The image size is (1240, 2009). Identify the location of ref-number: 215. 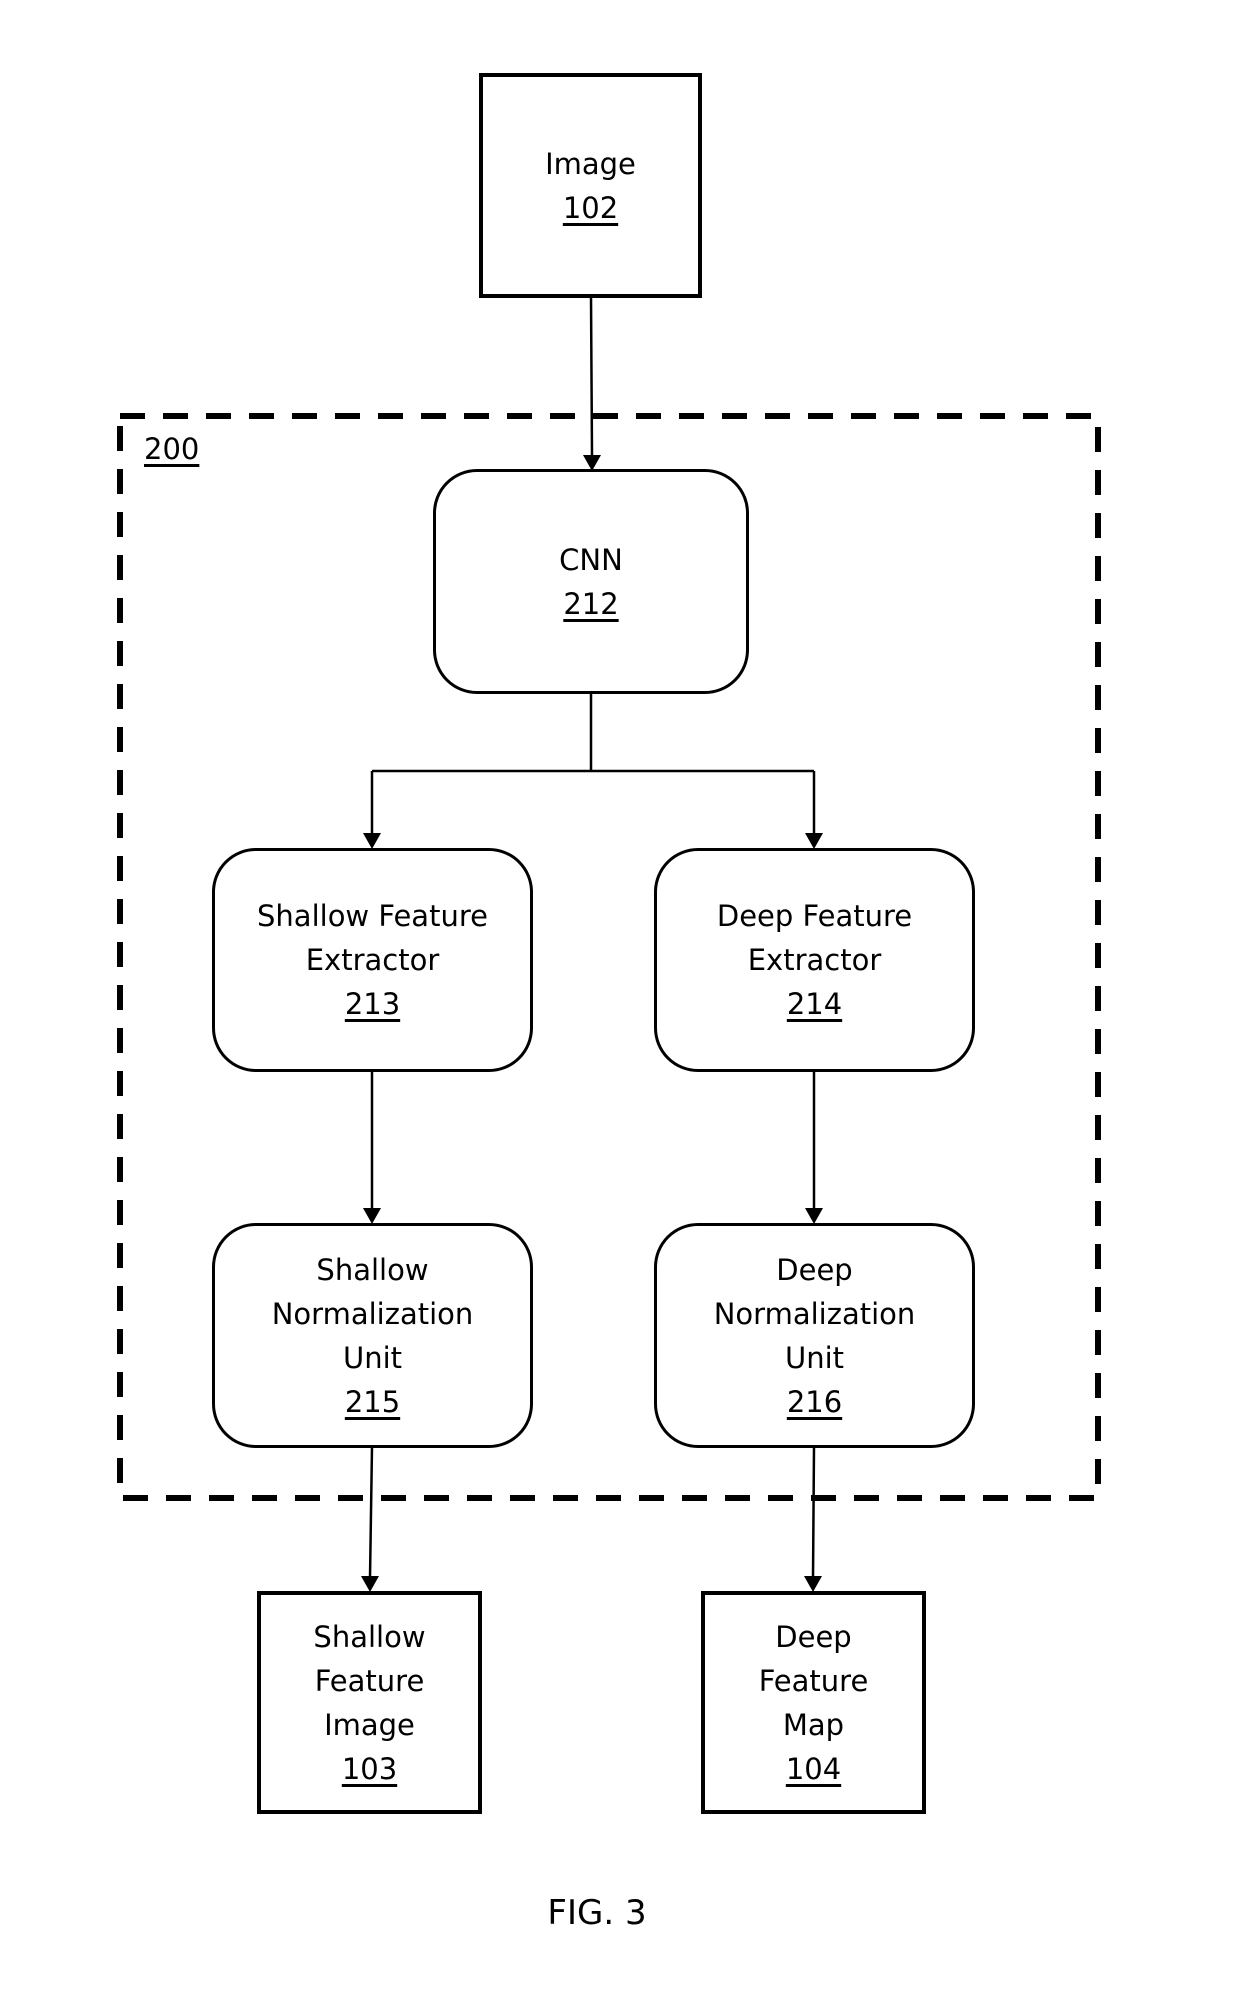
(372, 1401).